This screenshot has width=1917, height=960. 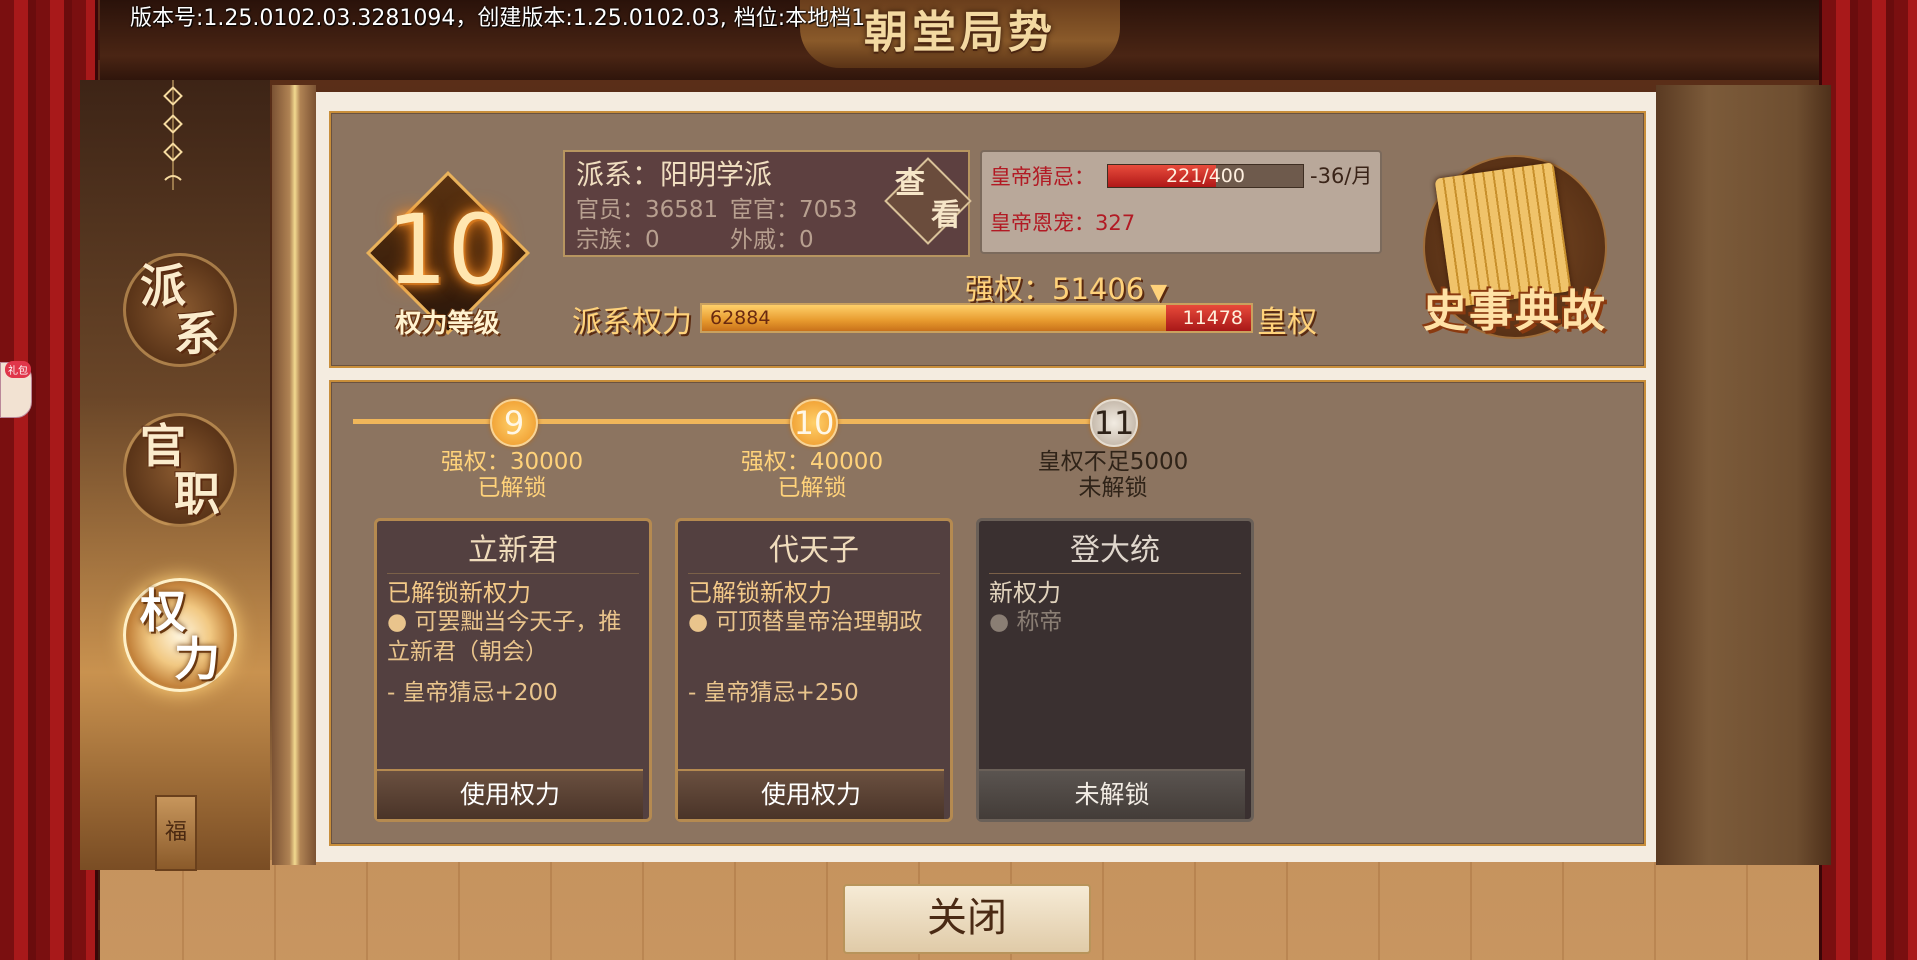 I want to click on progress-track, so click(x=723, y=421).